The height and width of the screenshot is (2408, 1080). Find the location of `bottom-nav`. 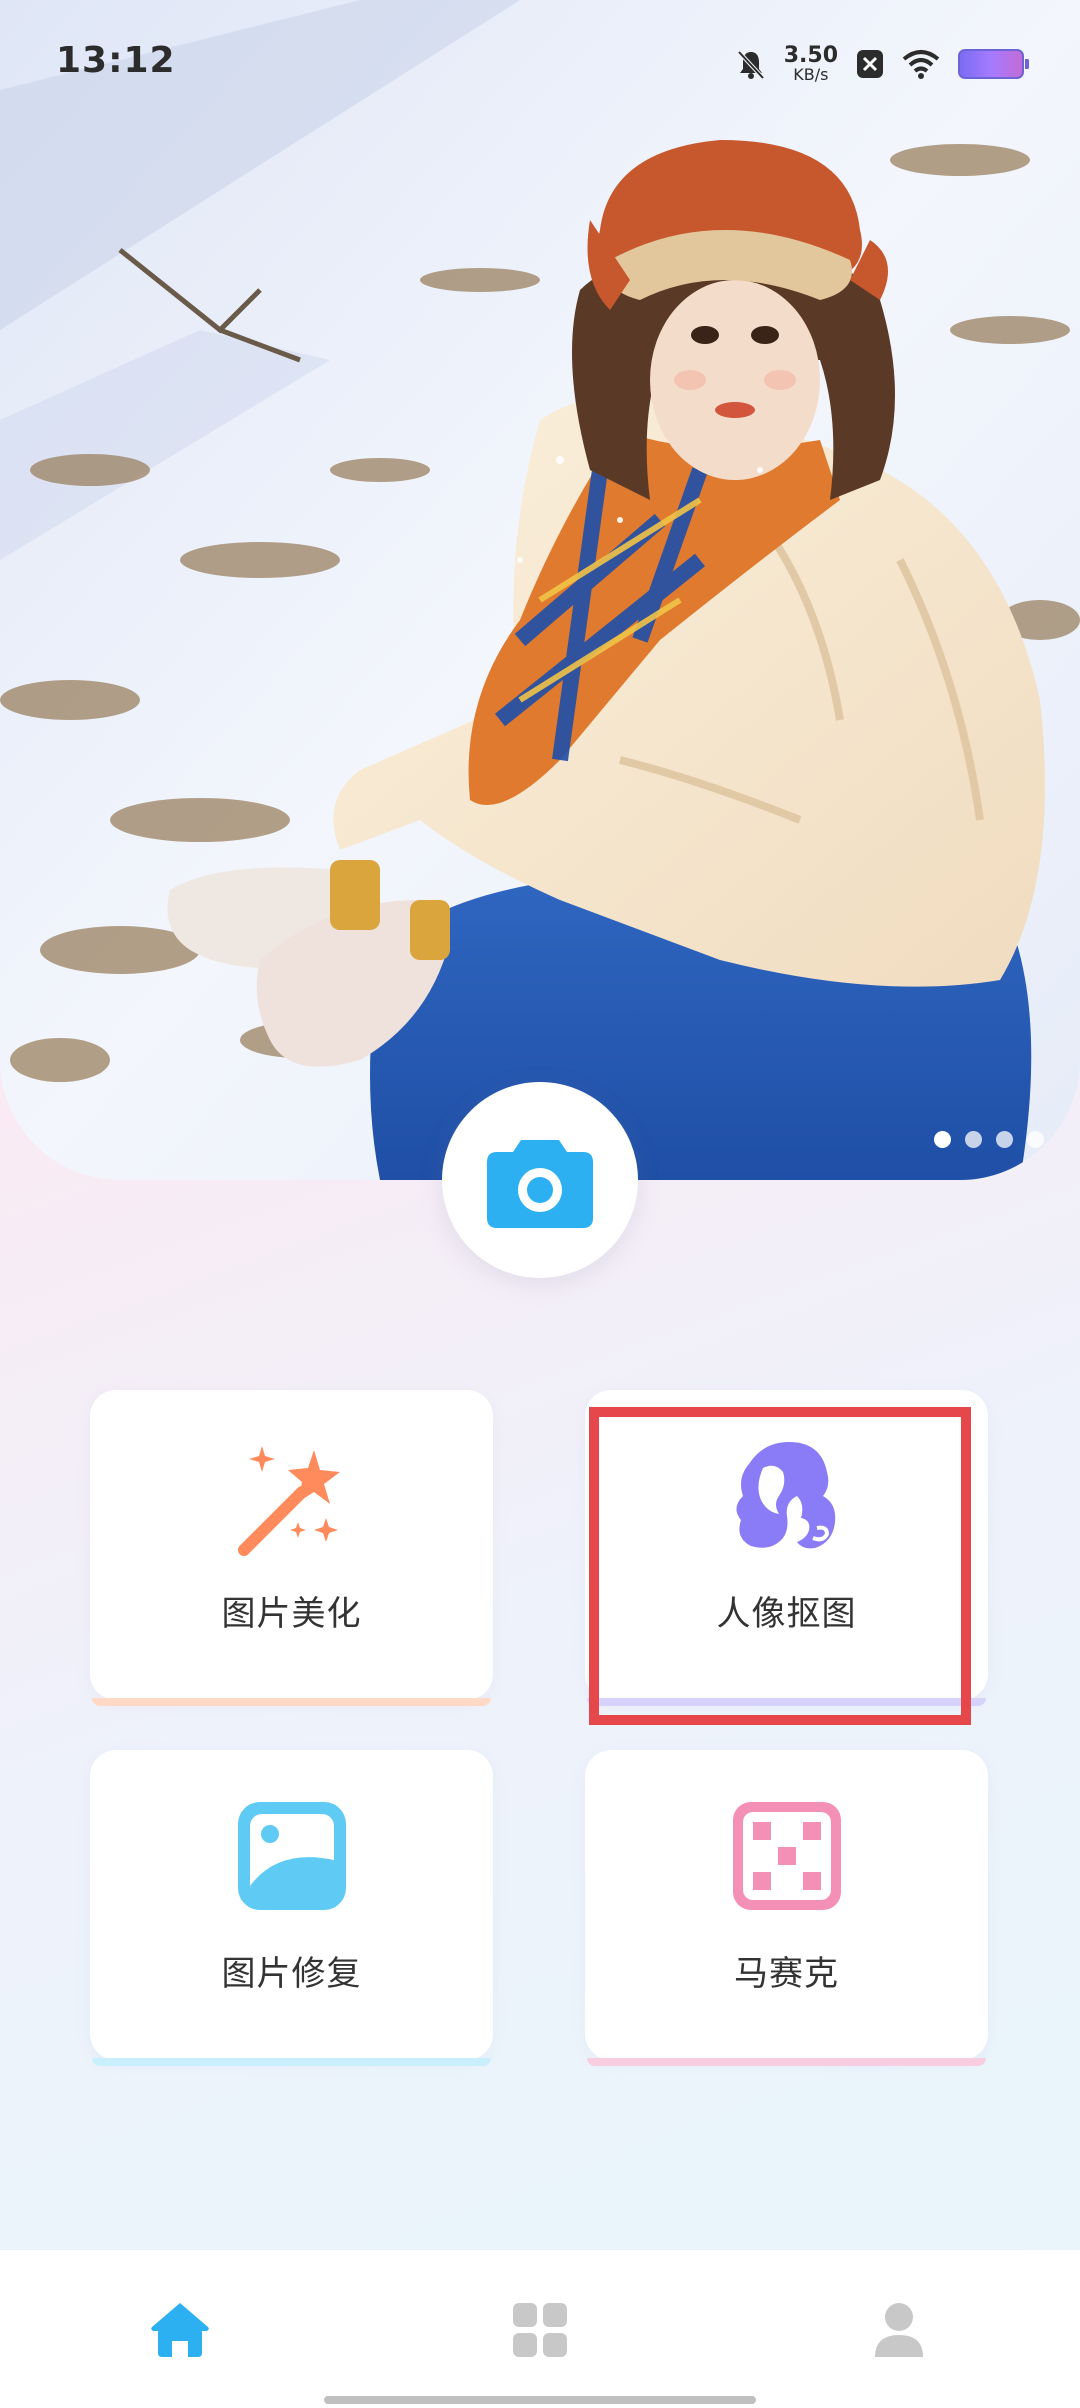

bottom-nav is located at coordinates (540, 2329).